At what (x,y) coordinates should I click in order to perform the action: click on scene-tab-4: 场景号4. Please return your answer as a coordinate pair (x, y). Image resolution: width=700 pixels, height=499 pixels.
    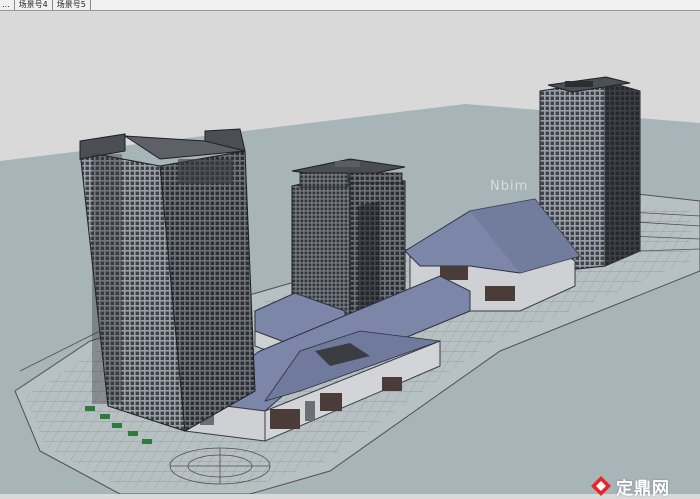
    Looking at the image, I should click on (34, 5).